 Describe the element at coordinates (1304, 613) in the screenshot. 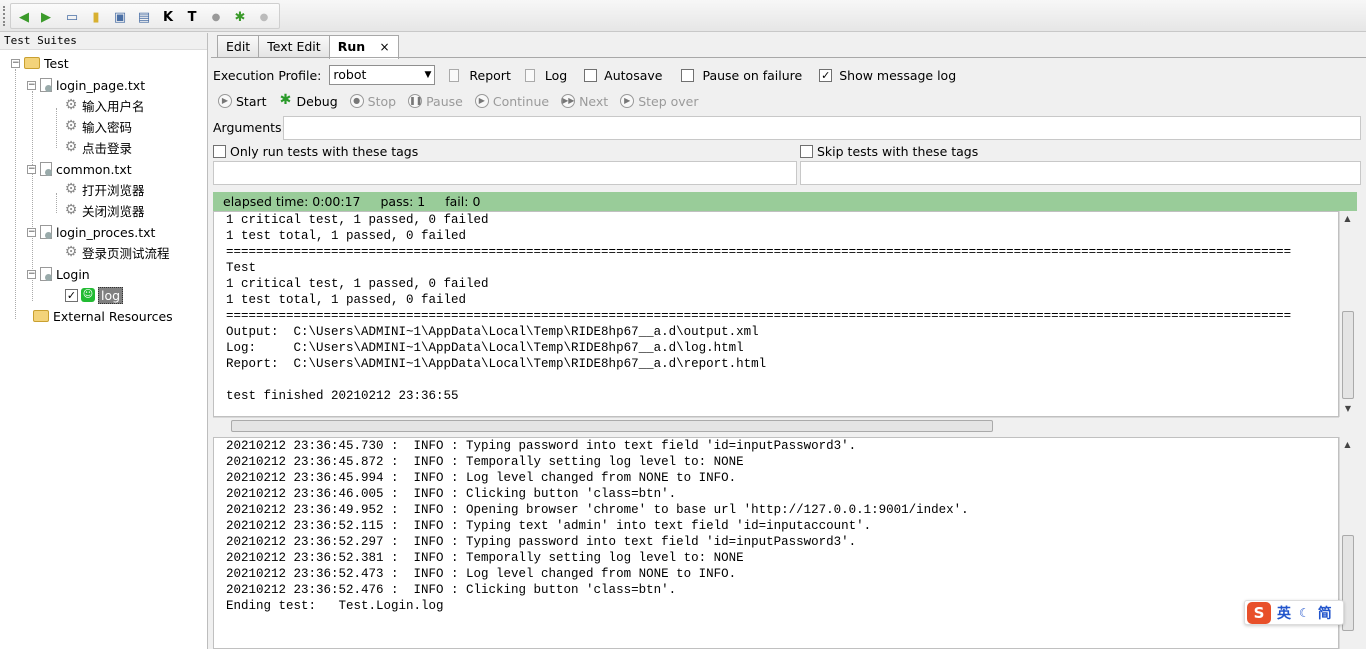

I see `moon-icon: ☾` at that location.